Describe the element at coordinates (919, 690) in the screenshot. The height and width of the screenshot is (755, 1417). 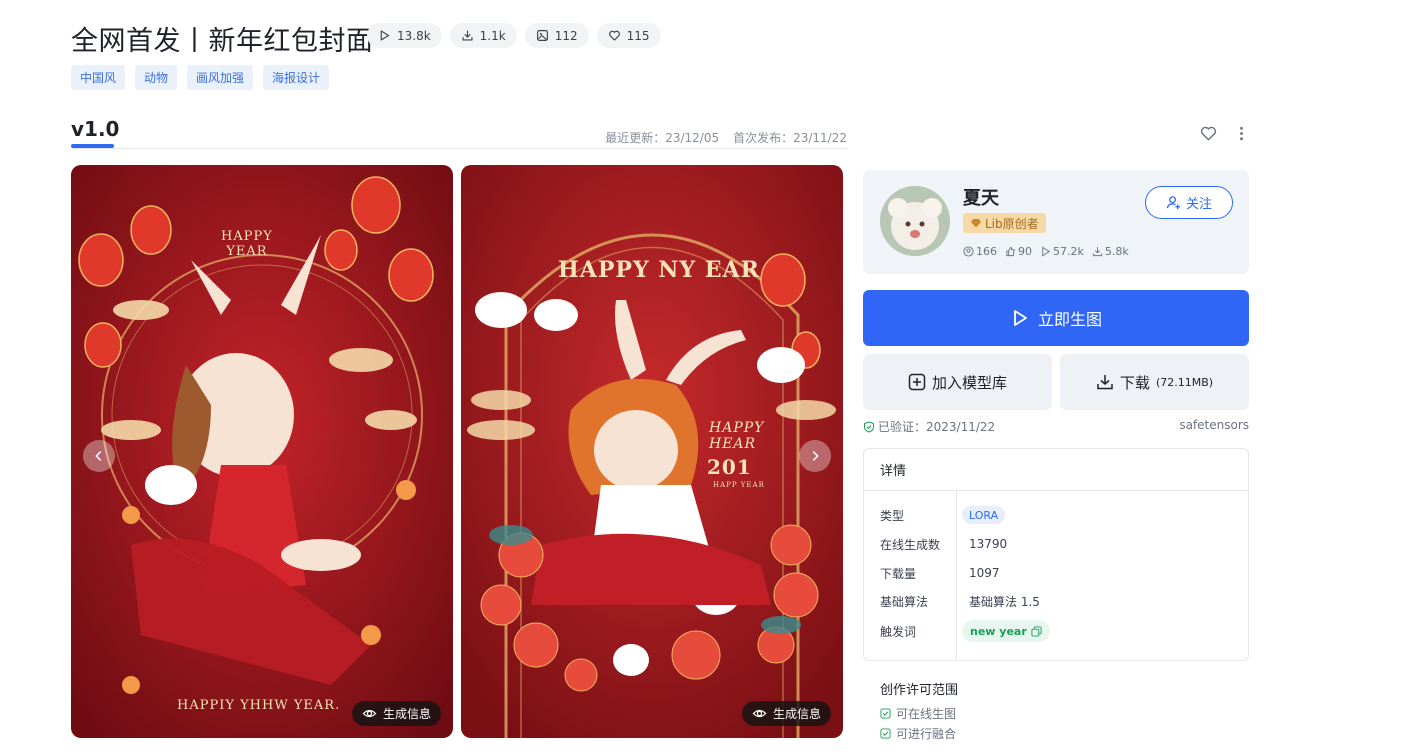
I see `license-title: 创作许可范围` at that location.